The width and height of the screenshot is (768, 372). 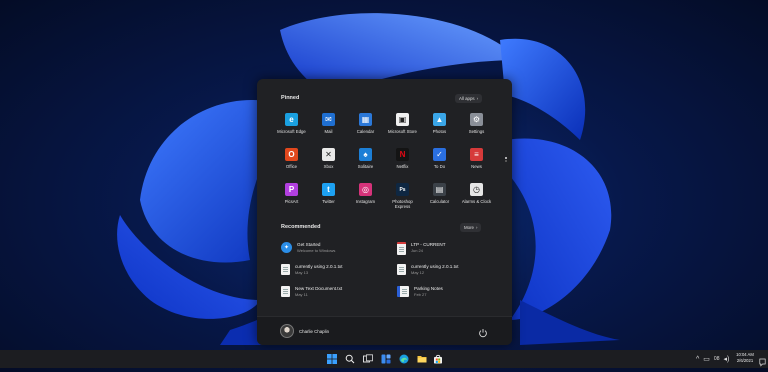 I want to click on power-button, so click(x=483, y=331).